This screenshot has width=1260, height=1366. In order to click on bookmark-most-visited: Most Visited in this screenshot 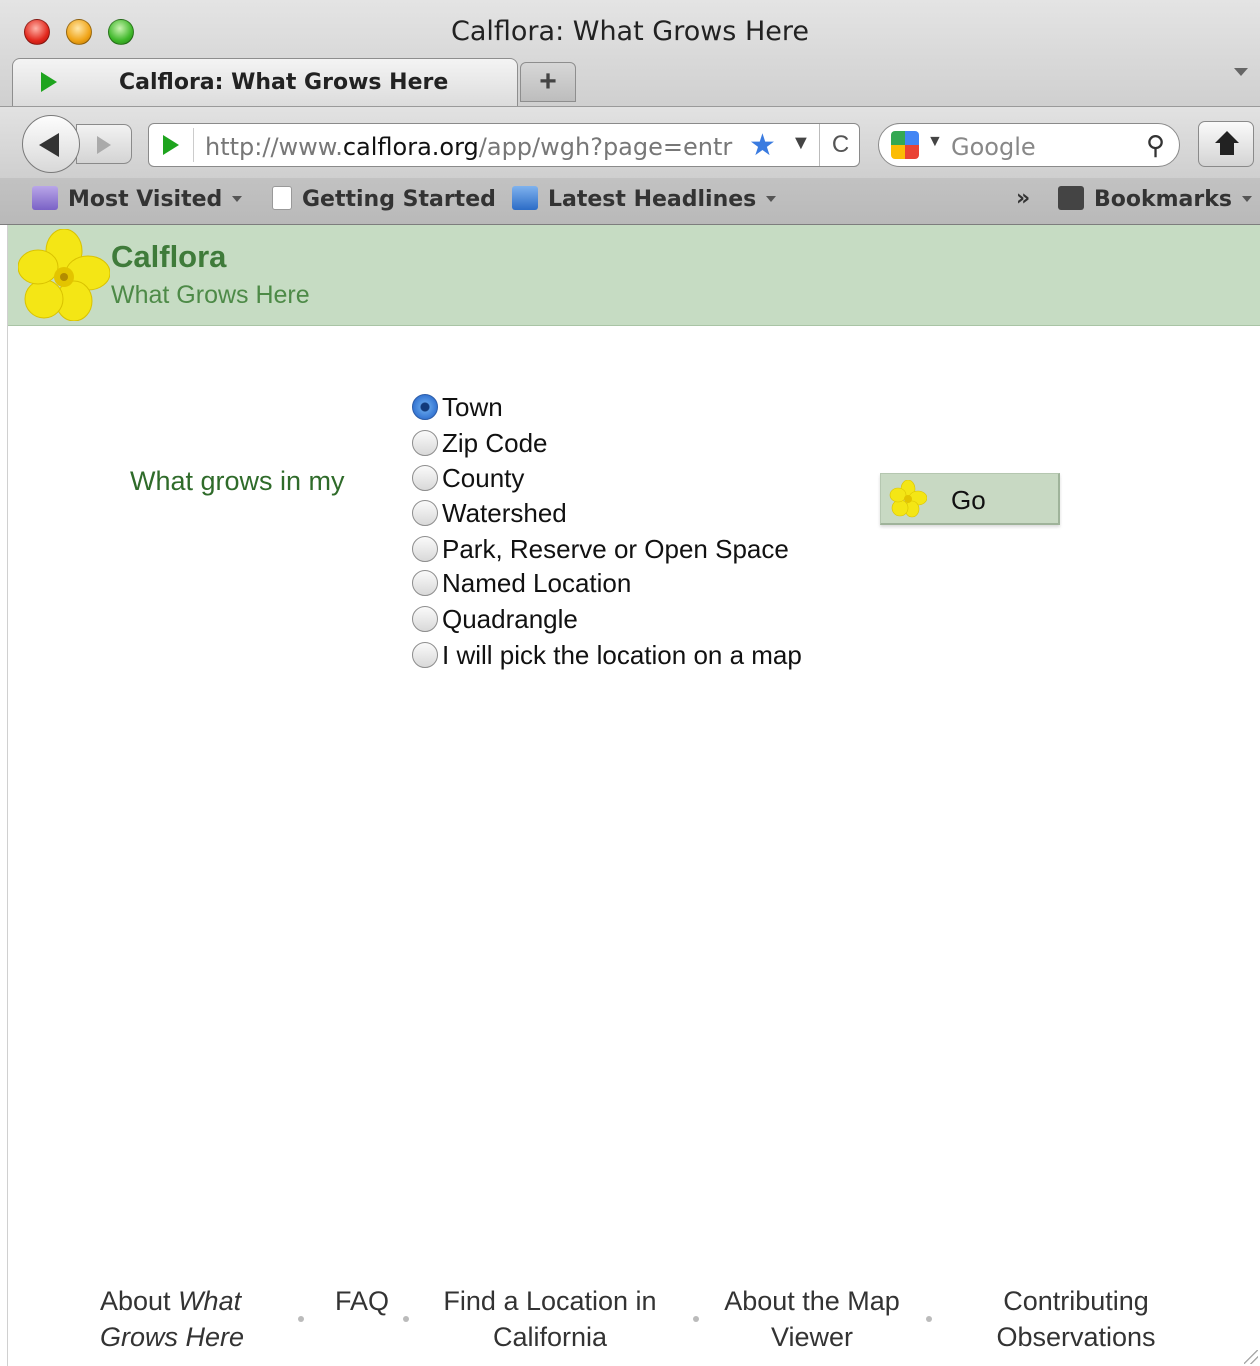, I will do `click(137, 199)`.